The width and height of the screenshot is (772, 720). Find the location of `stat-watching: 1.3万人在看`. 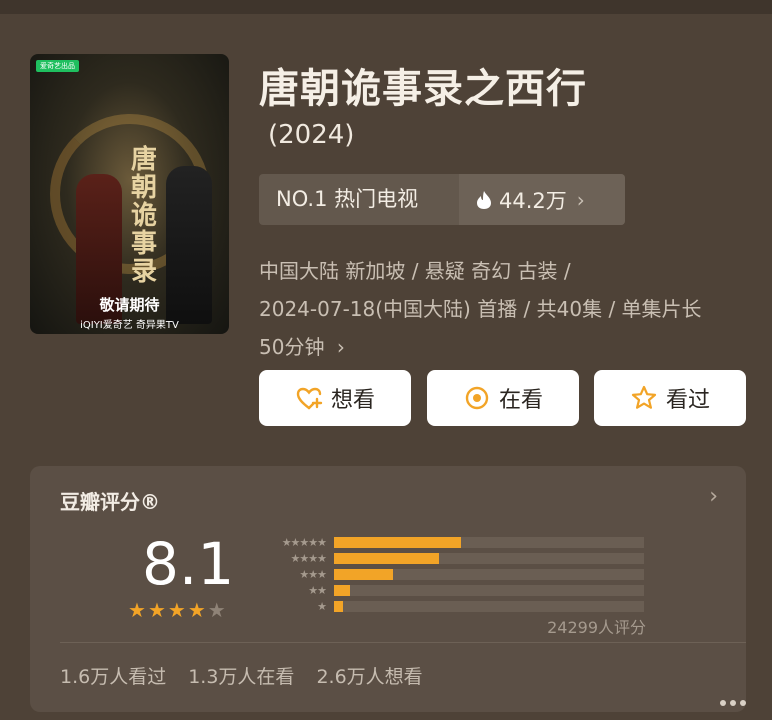

stat-watching: 1.3万人在看 is located at coordinates (241, 677).